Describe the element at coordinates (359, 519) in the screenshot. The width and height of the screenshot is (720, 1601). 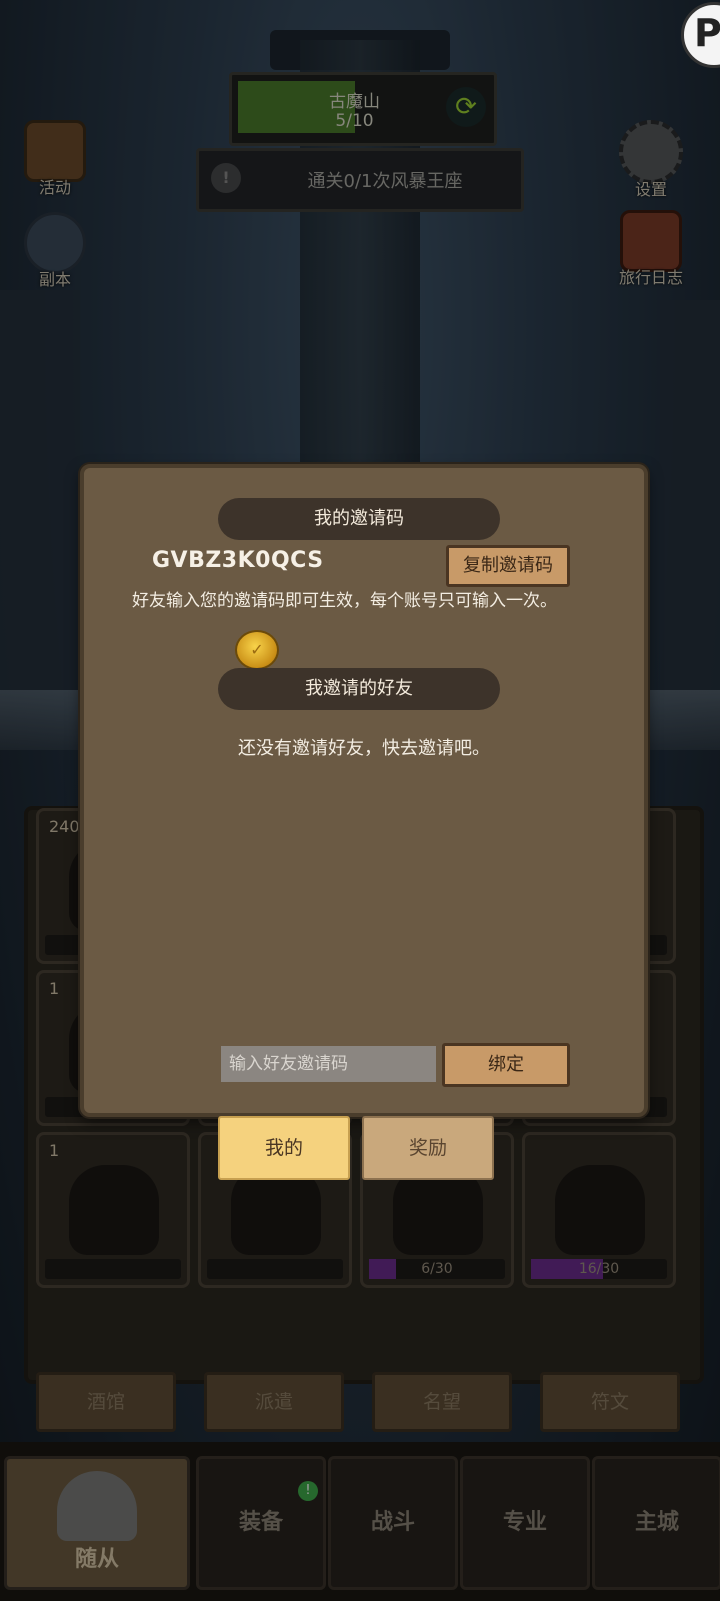
I see `my-code-title: 我的邀请码` at that location.